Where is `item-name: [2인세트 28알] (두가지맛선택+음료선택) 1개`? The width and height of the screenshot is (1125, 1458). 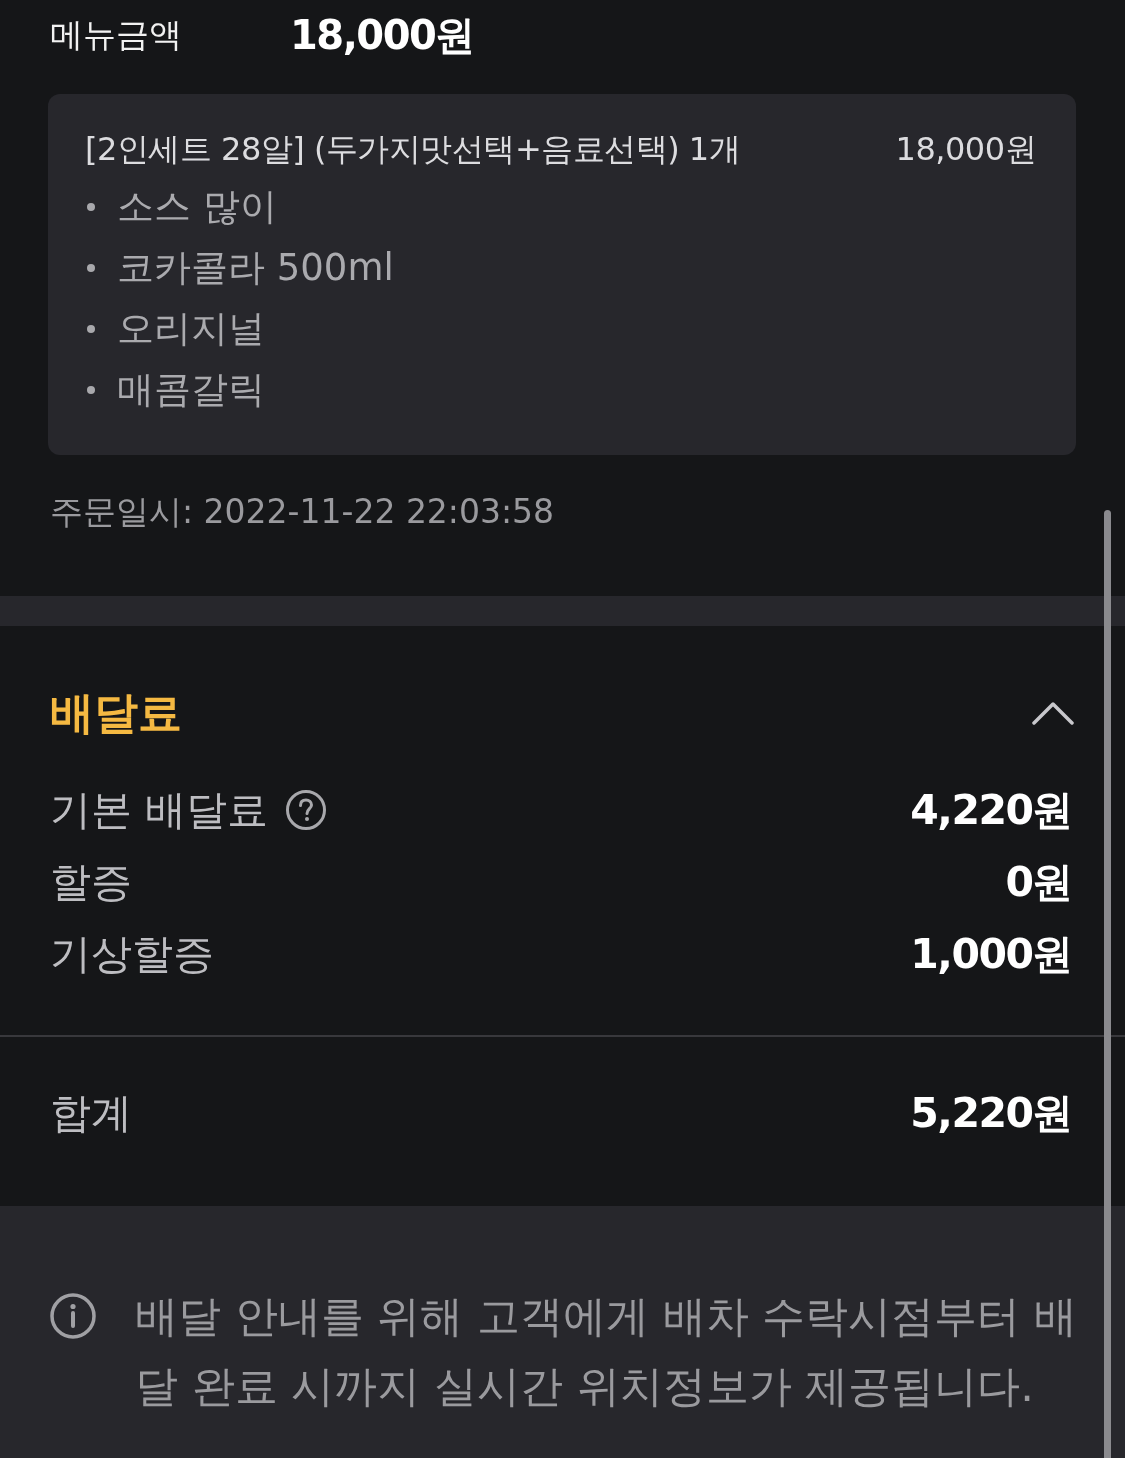 item-name: [2인세트 28알] (두가지맛선택+음료선택) 1개 is located at coordinates (413, 149).